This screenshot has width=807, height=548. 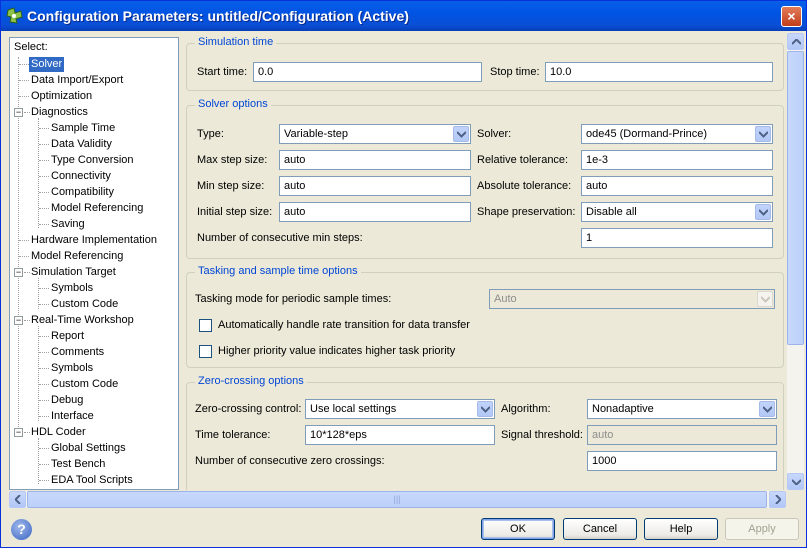 What do you see at coordinates (67, 400) in the screenshot?
I see `tree-item-debug: Debug` at bounding box center [67, 400].